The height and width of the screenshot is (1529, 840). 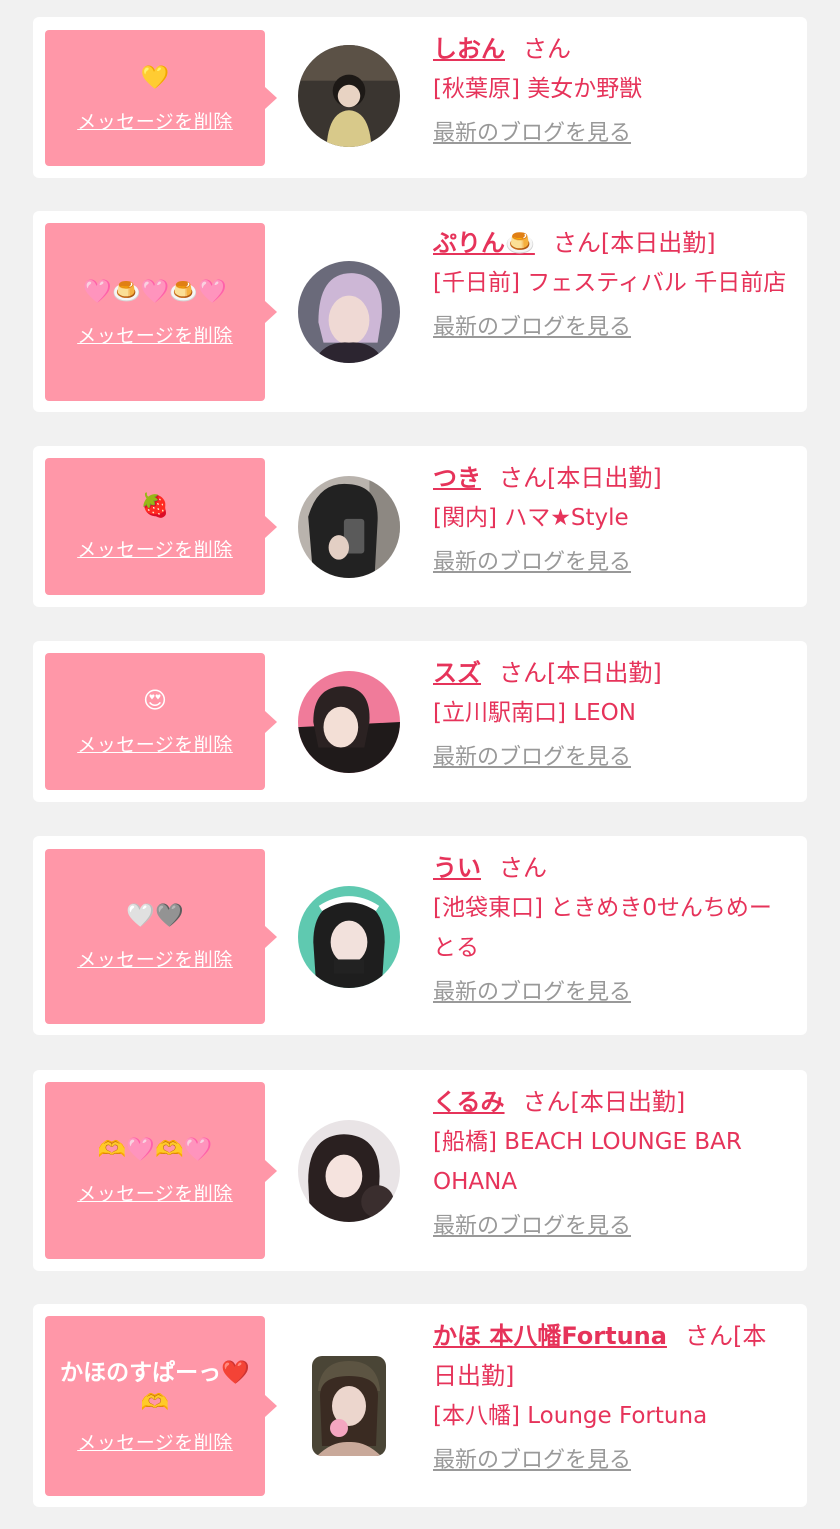 I want to click on girl-info: しおん さん [秋葉原] 美女か野獣 最新のブログを見る, so click(x=610, y=89).